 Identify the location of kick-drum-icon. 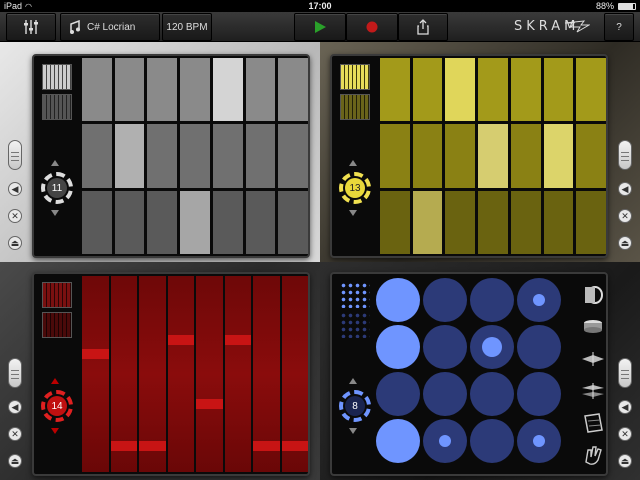
(593, 295).